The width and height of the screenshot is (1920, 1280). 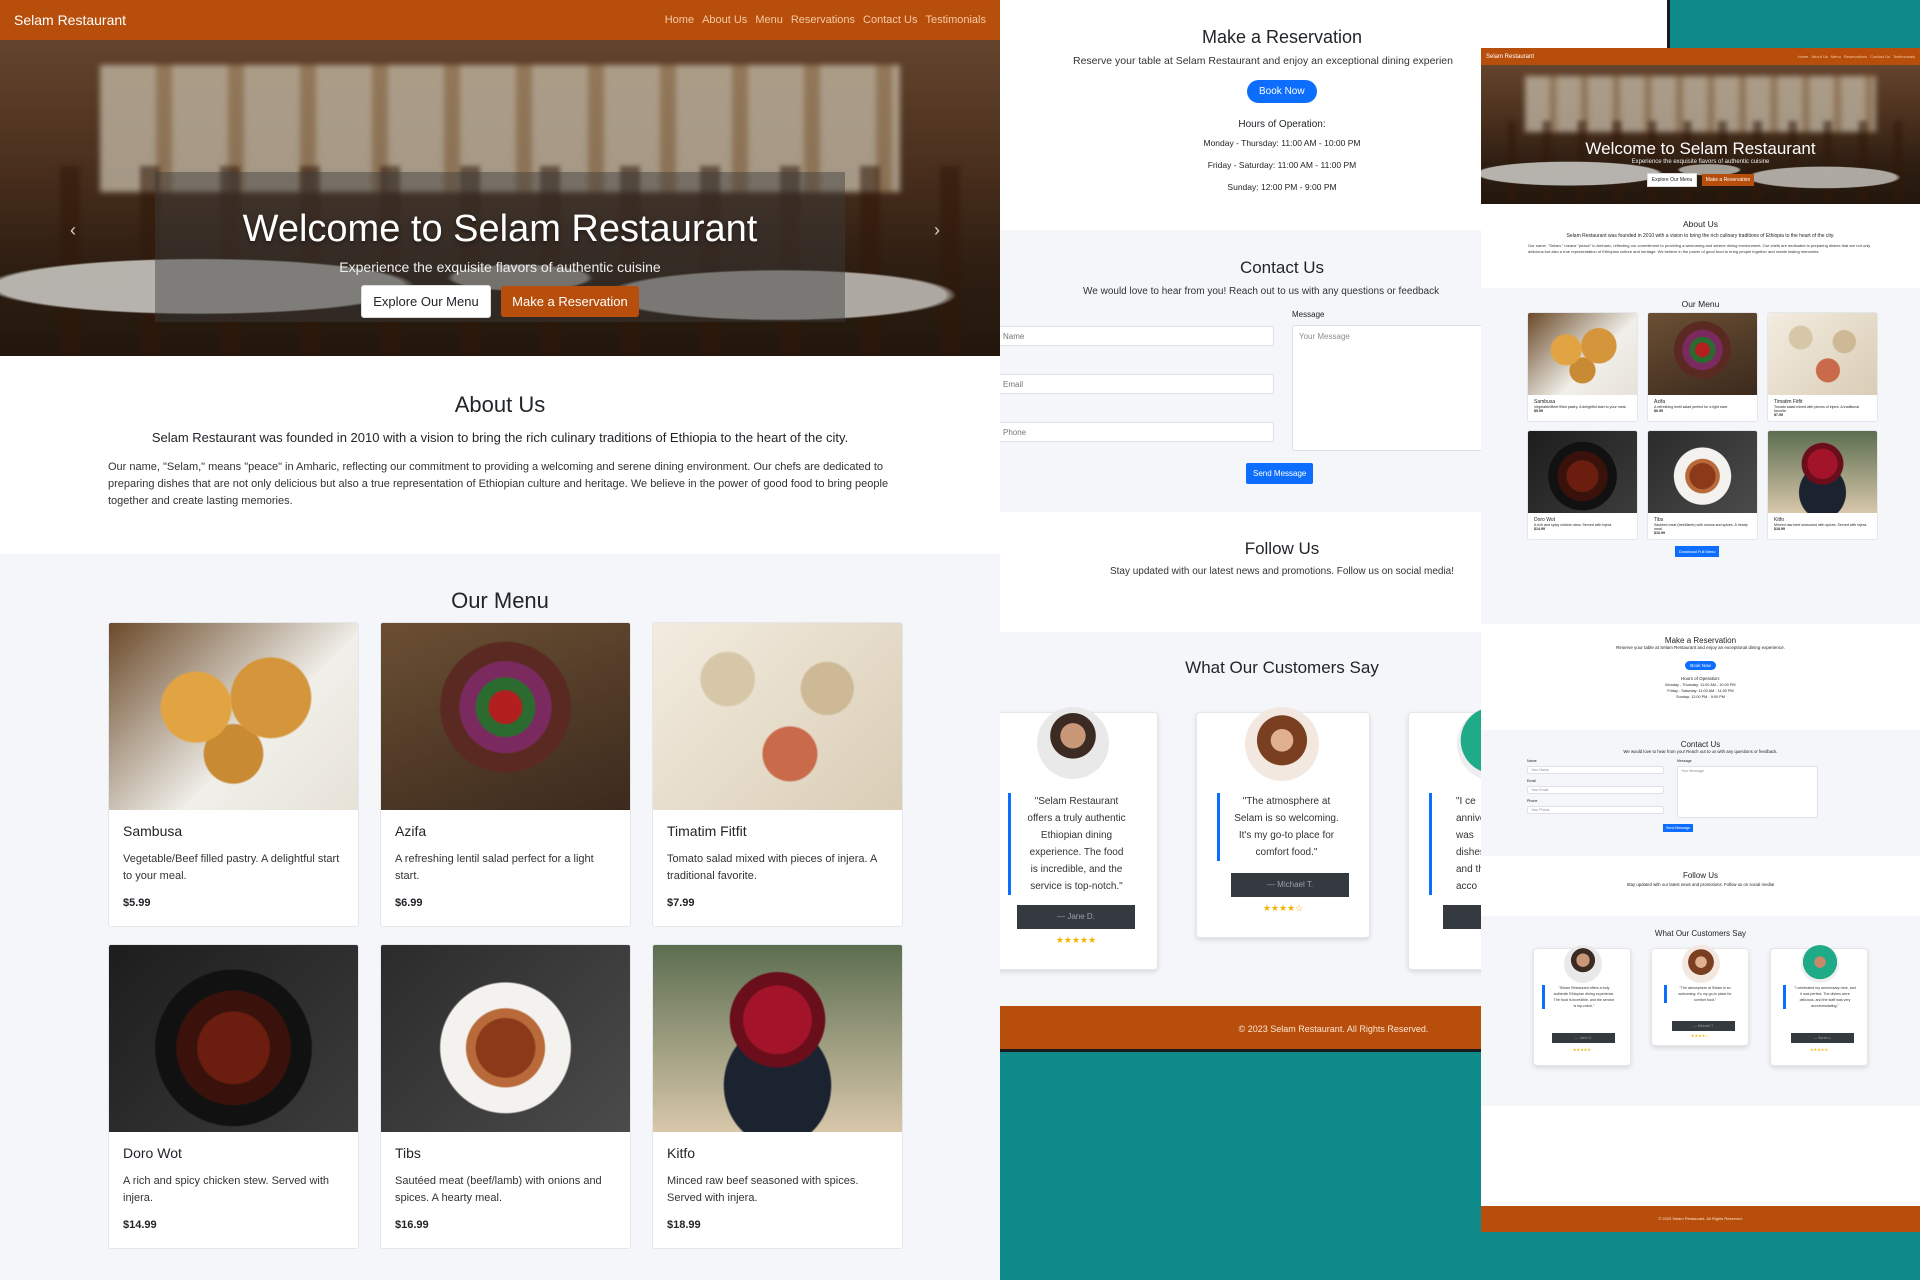 What do you see at coordinates (1697, 551) in the screenshot?
I see `download-menu-button: Download Full Menu` at bounding box center [1697, 551].